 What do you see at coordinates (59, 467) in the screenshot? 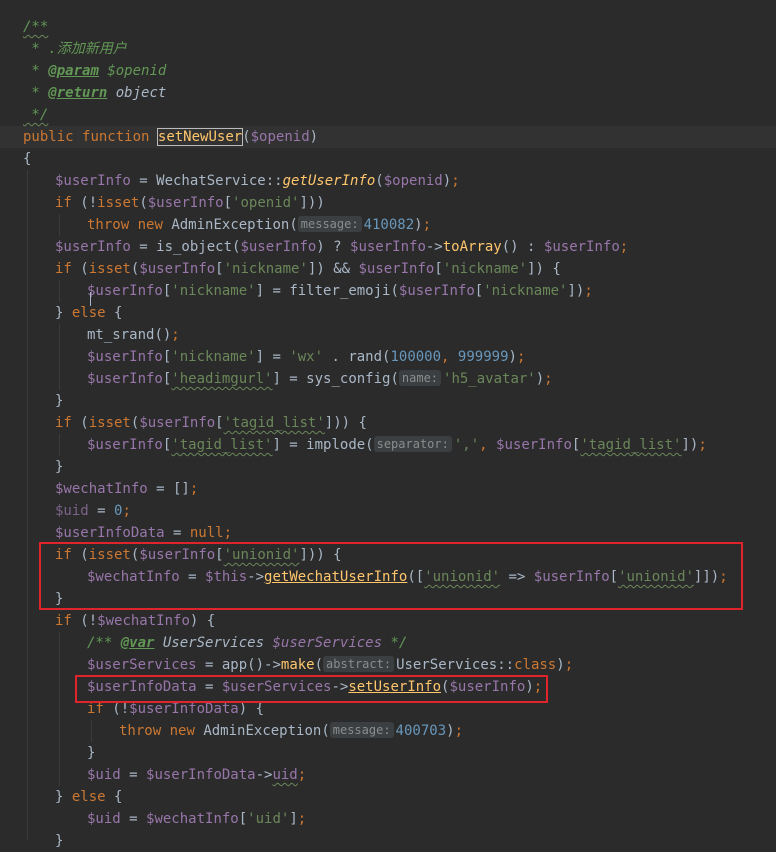
I see `code-line-21: }` at bounding box center [59, 467].